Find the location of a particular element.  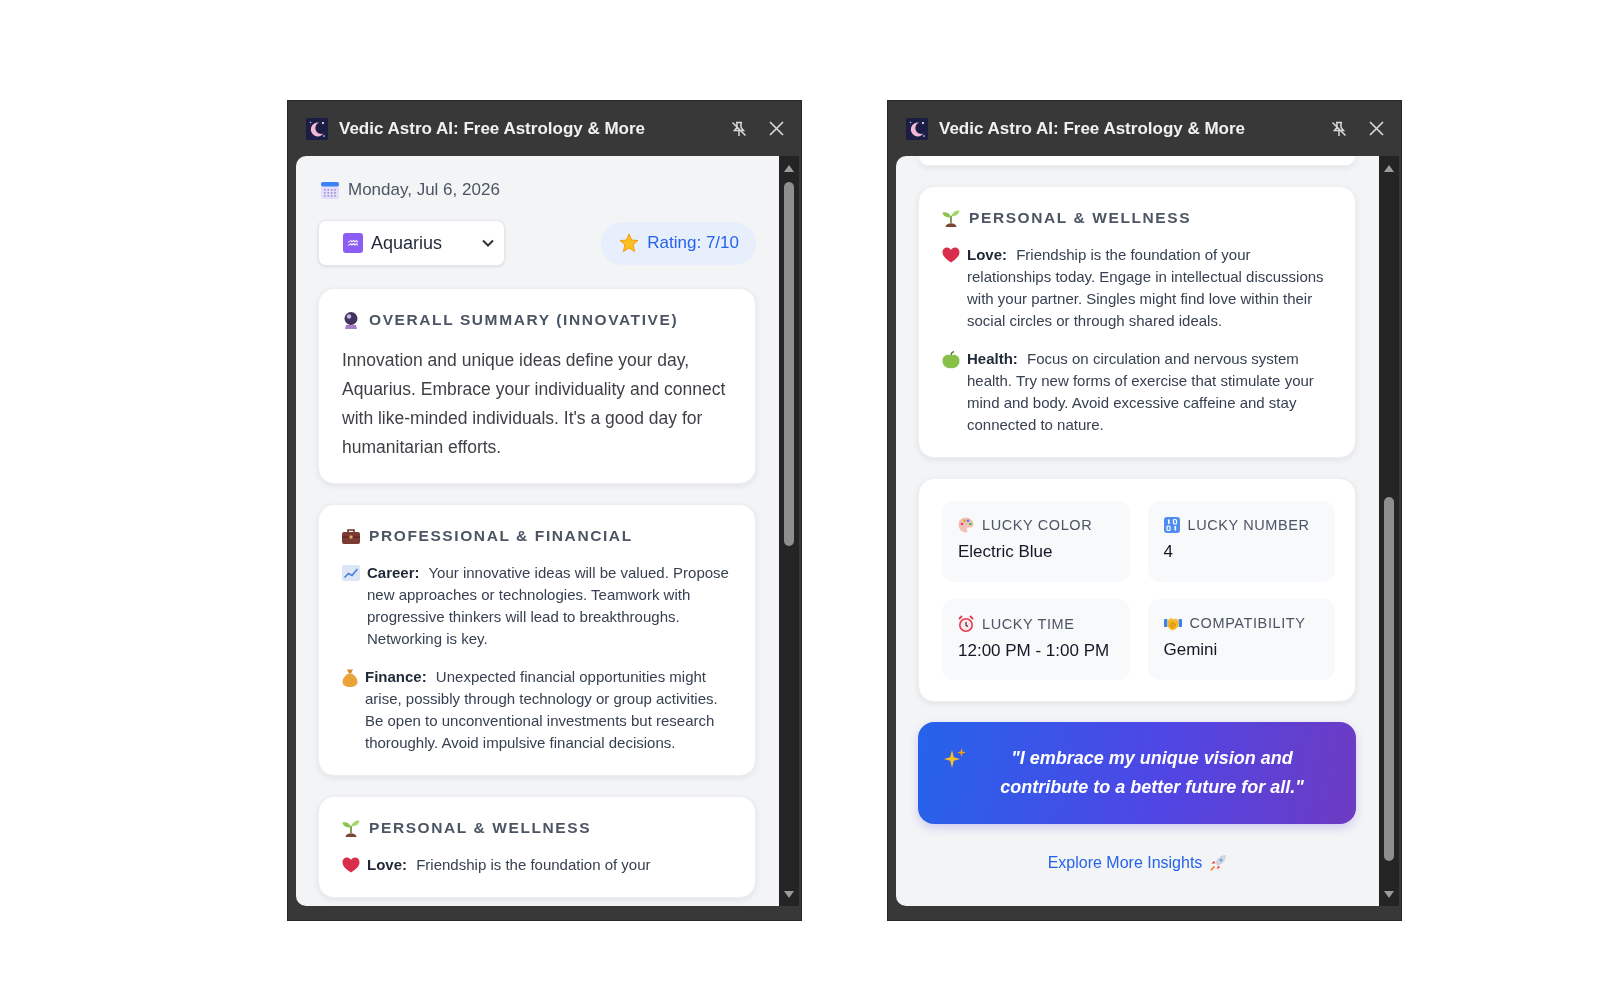

sparkles-icon is located at coordinates (955, 758).